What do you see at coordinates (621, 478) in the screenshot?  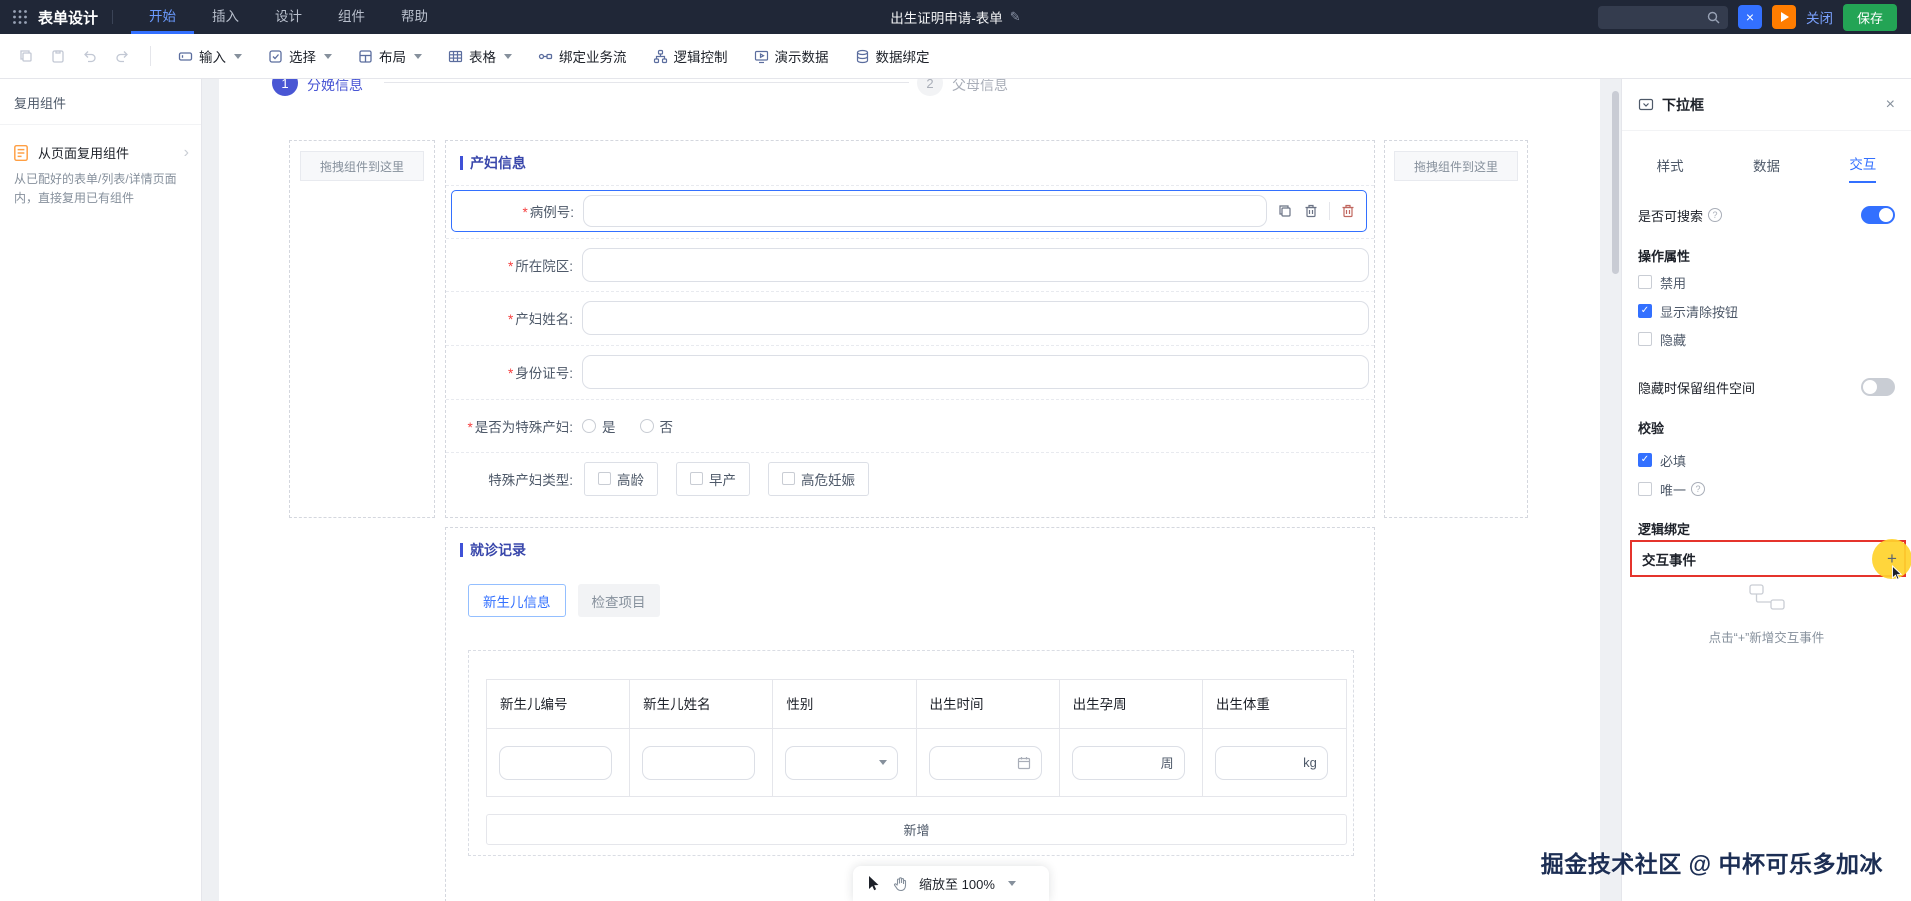 I see `checkbox-advanced-age: 高龄` at bounding box center [621, 478].